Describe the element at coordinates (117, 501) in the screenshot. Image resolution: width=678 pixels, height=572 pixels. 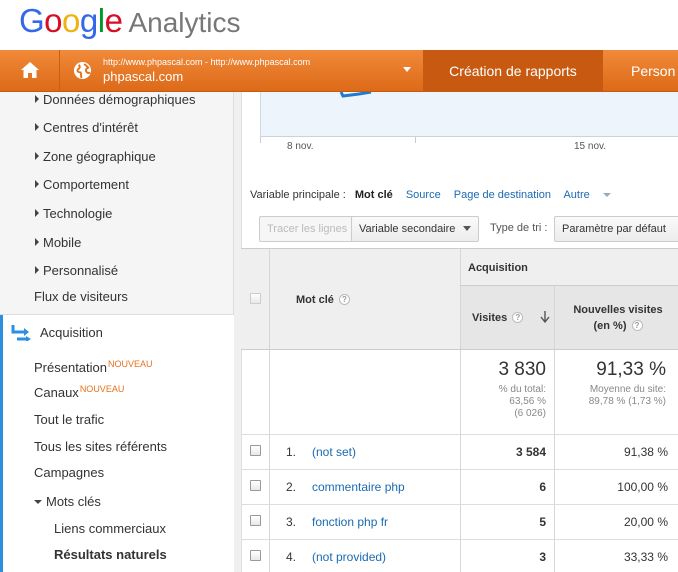
I see `sidebar-item-keywords: Mots clés` at that location.